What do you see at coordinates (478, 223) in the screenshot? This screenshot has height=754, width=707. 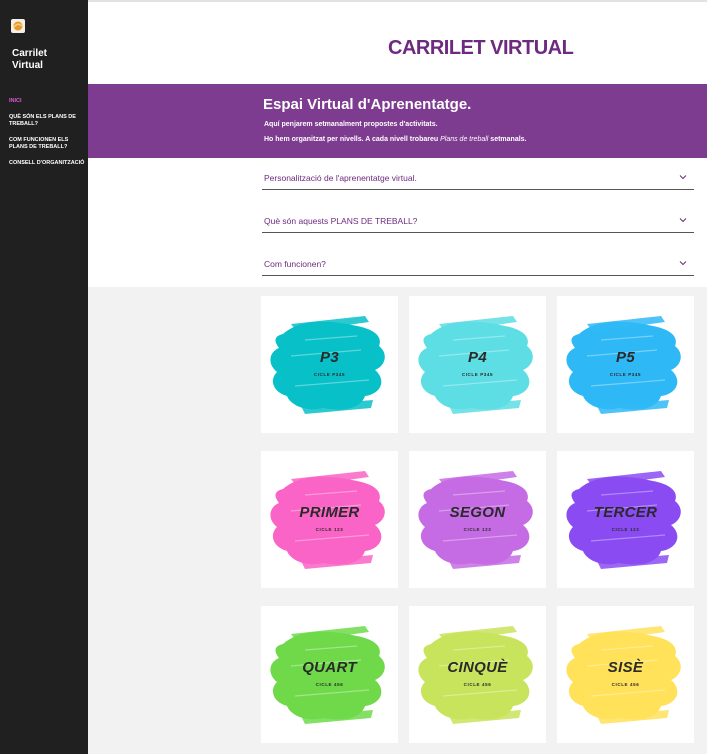 I see `accordion-que-son: Què són aquests PLANS DE TREBALL?` at bounding box center [478, 223].